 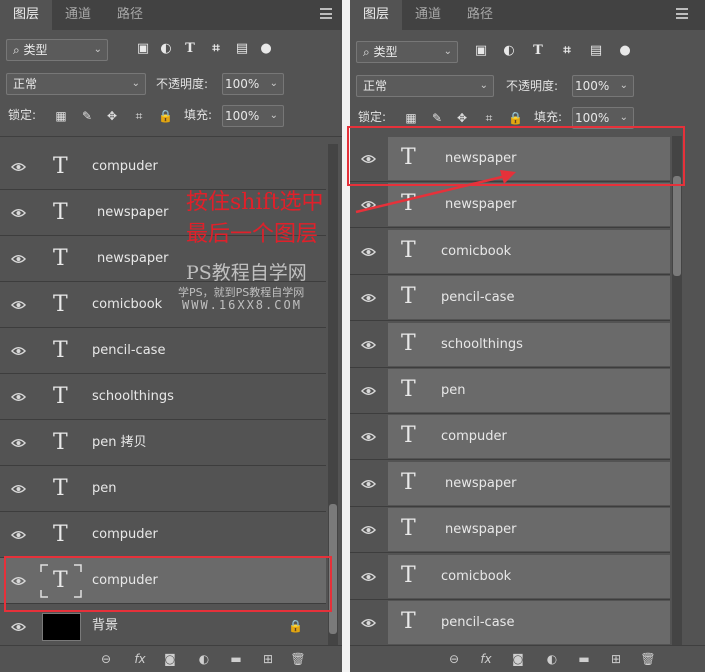 What do you see at coordinates (677, 391) in the screenshot?
I see `scrollbar` at bounding box center [677, 391].